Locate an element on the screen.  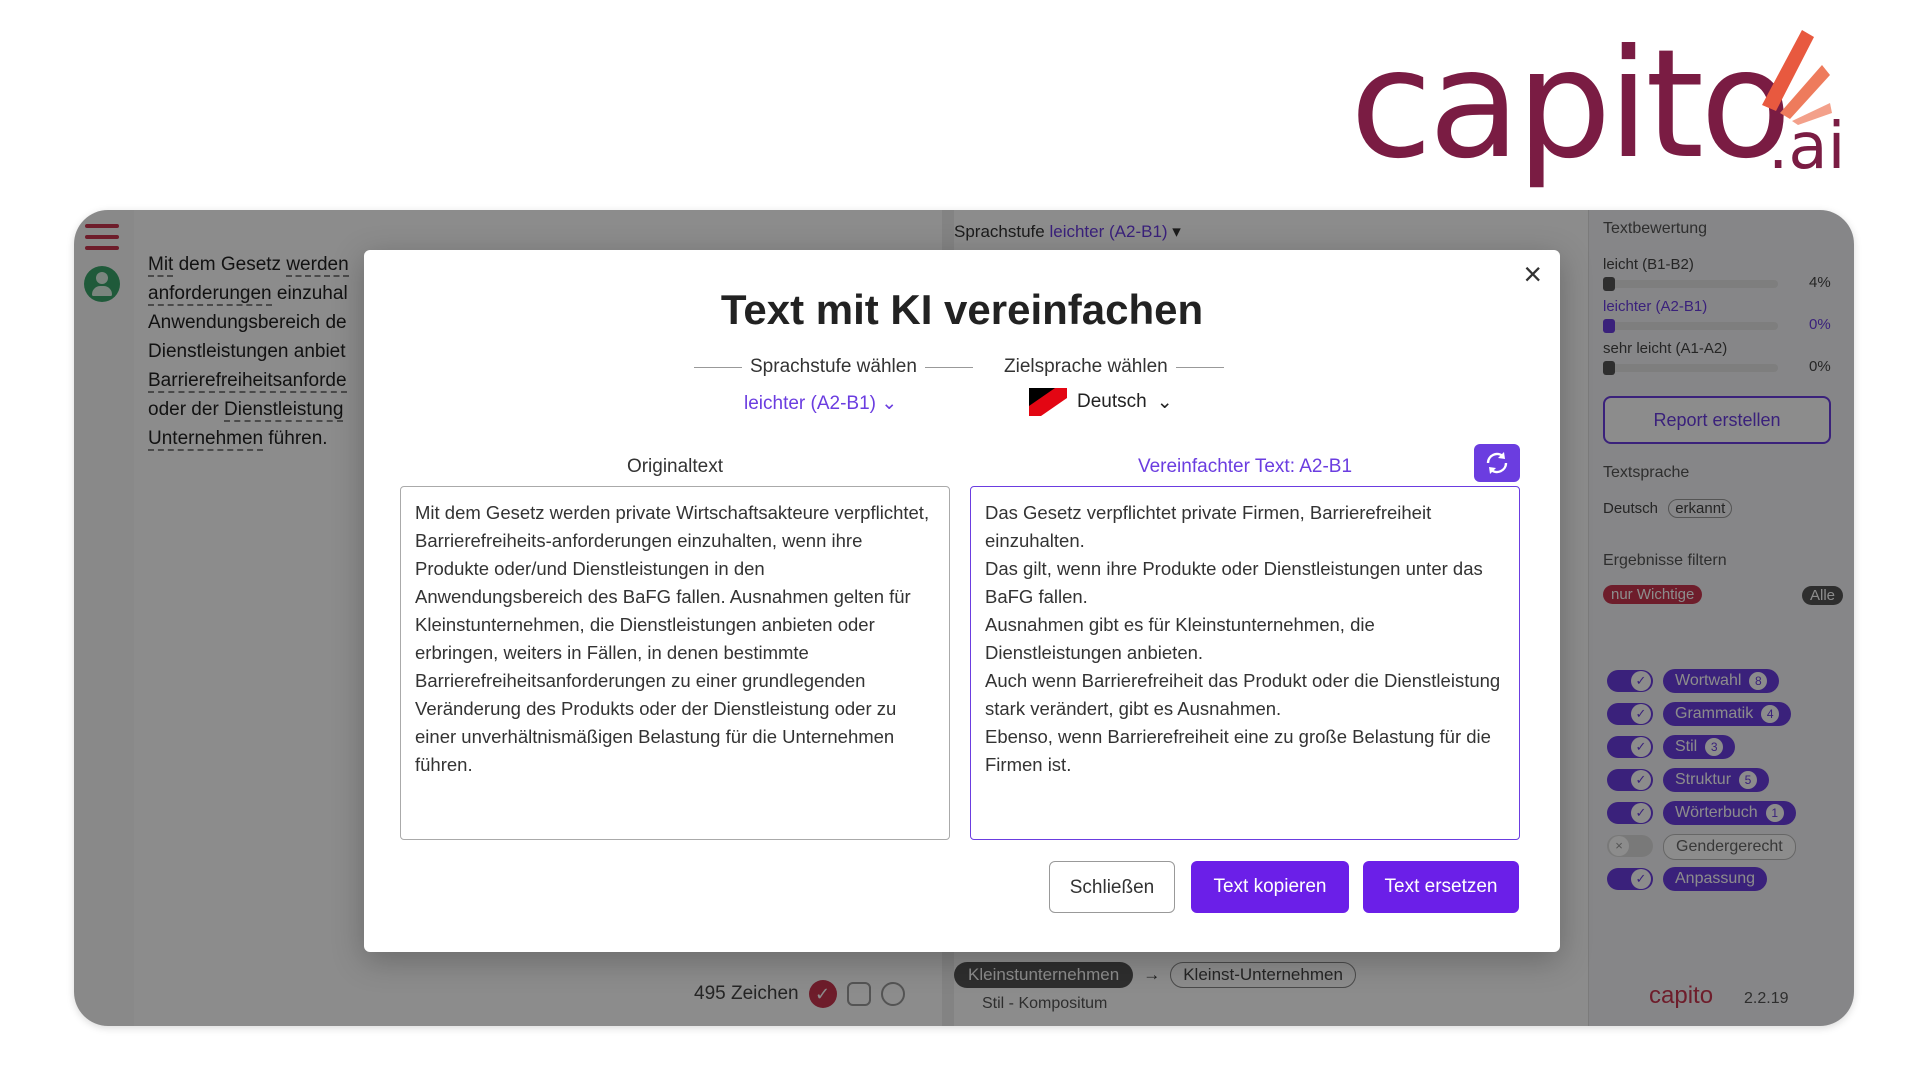
original-heading: Originaltext is located at coordinates (675, 466).